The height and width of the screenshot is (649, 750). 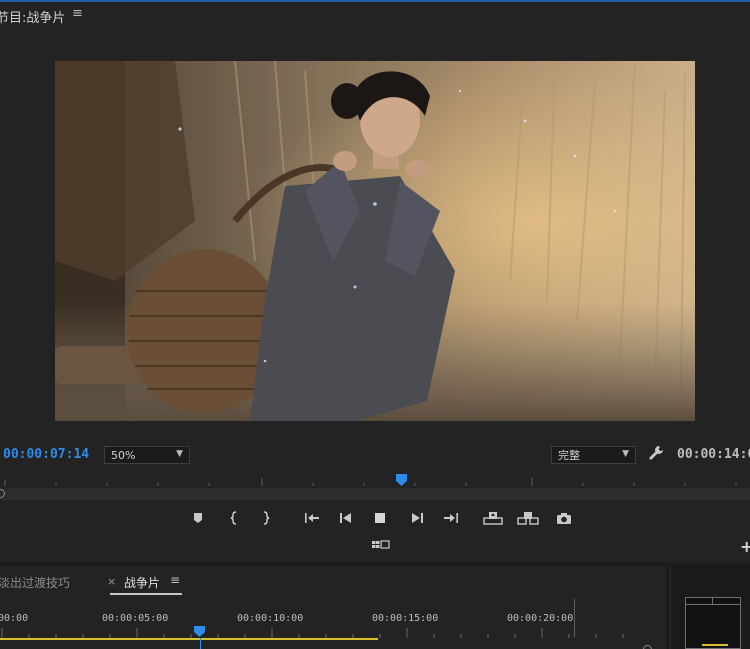 I want to click on extract-icon, so click(x=528, y=518).